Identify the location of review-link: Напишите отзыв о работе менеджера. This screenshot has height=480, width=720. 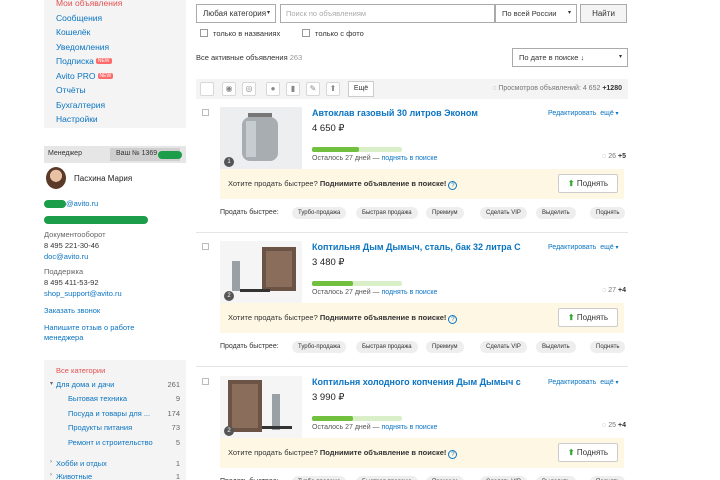
(99, 333).